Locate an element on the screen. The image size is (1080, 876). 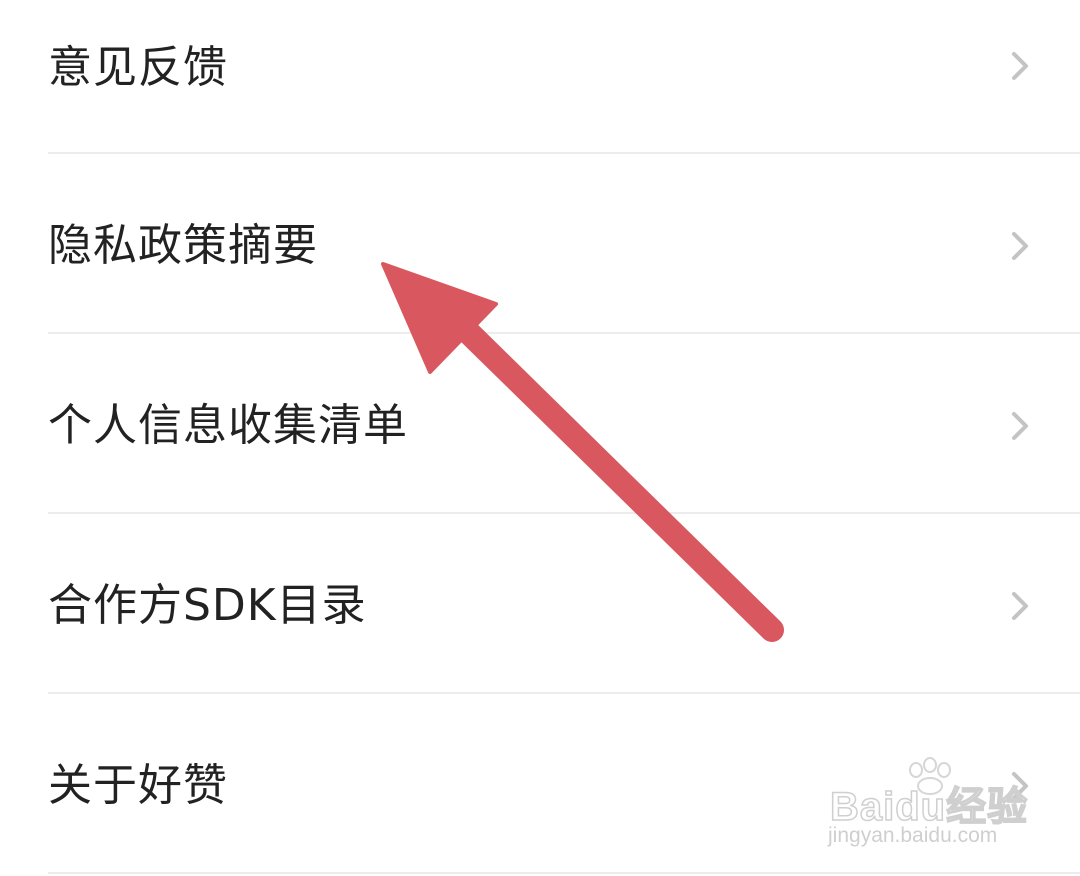
settings-item-label: 个人信息收集清单 is located at coordinates (228, 425).